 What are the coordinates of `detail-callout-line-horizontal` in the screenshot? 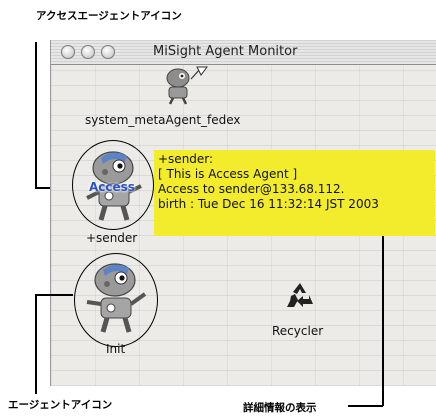 It's located at (365, 406).